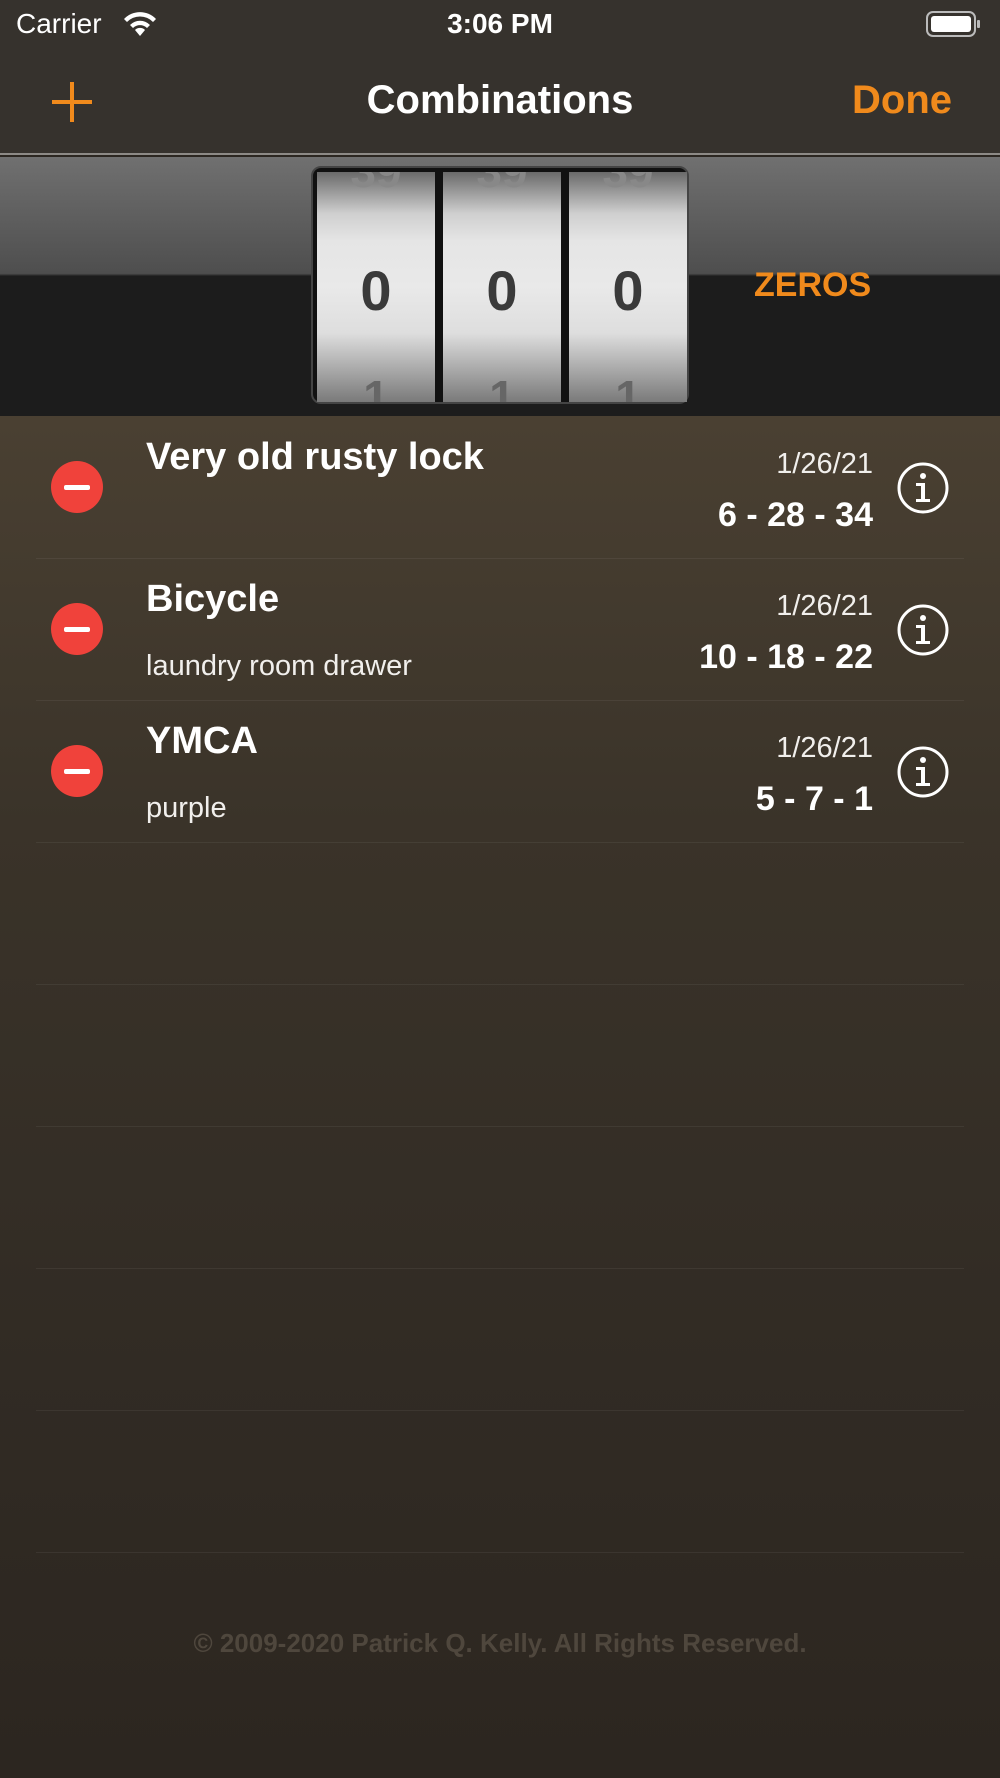 The image size is (1000, 1778). I want to click on dial-wheel-2: 39 0 1, so click(502, 287).